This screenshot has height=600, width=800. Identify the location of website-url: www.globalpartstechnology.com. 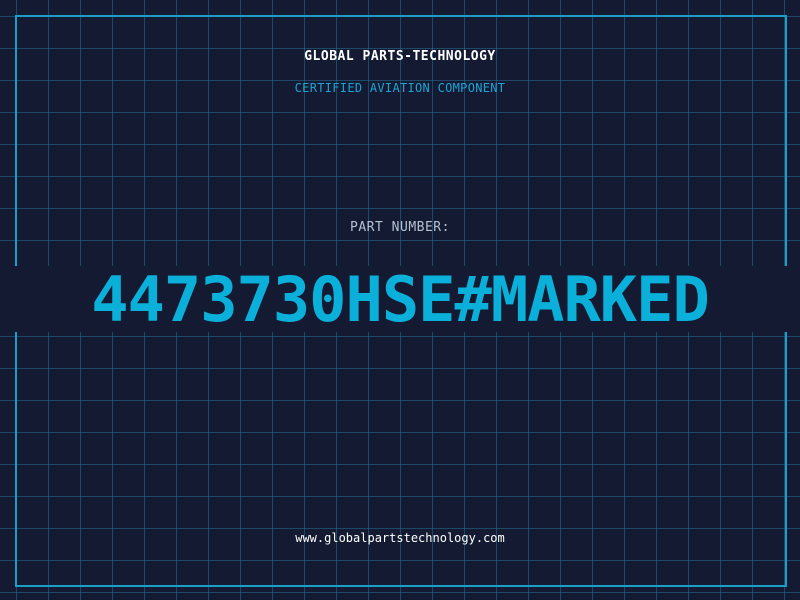
(400, 538).